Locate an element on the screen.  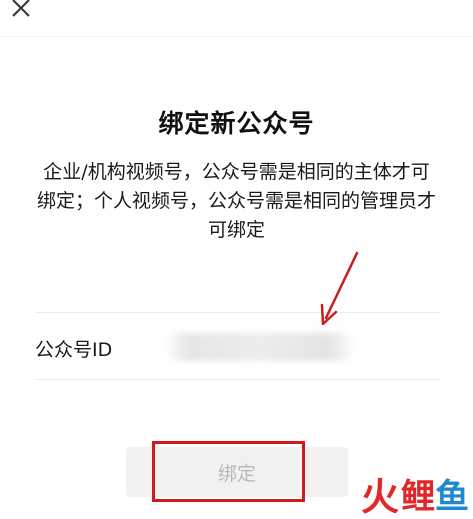
close-button is located at coordinates (21, 12).